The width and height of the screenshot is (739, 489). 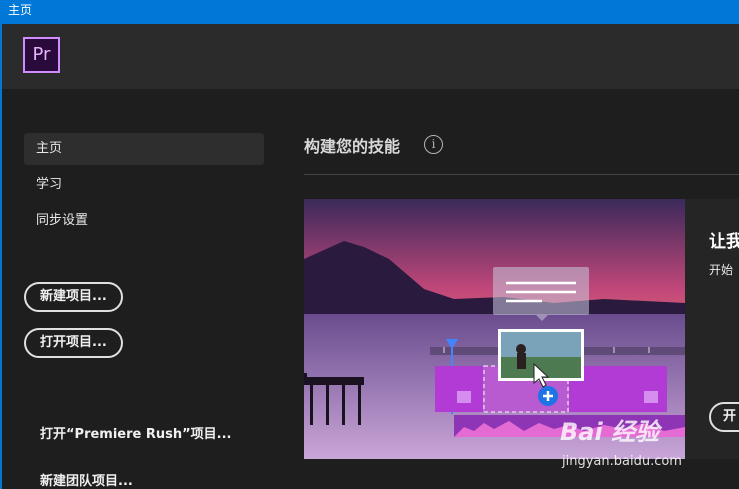 I want to click on watermark-brand: Bai 经验, so click(x=610, y=432).